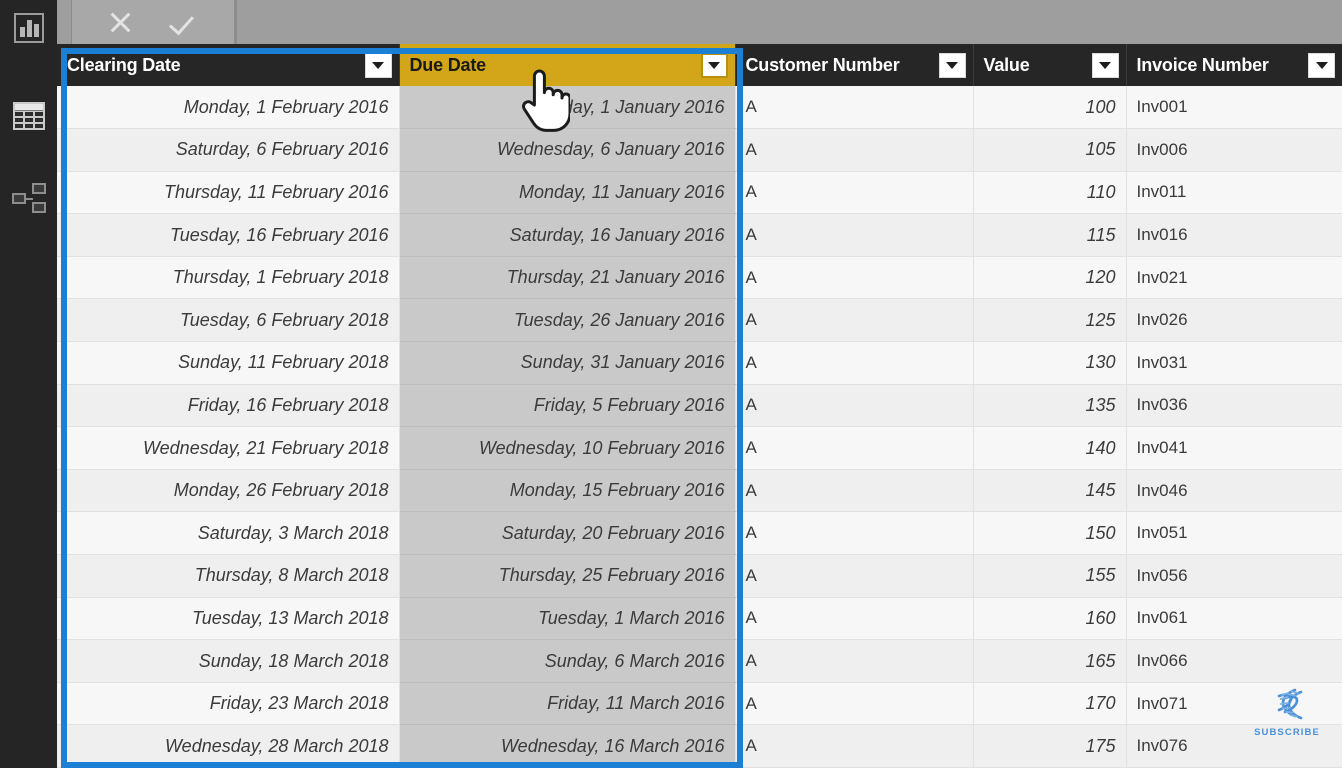  I want to click on cell-clearing_date: Sunday, 18 March 2018, so click(228, 661).